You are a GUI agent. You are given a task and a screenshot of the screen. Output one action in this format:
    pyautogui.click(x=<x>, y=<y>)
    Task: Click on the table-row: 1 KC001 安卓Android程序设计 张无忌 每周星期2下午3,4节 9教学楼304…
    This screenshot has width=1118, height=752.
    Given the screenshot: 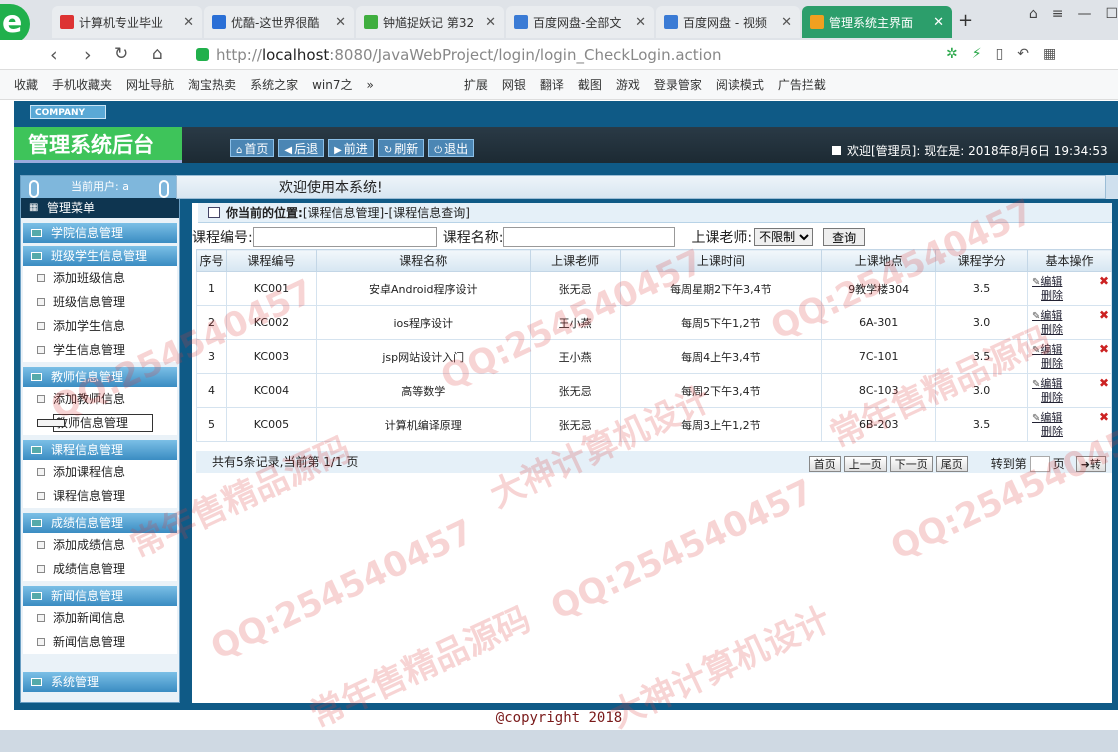 What is the action you would take?
    pyautogui.click(x=654, y=288)
    